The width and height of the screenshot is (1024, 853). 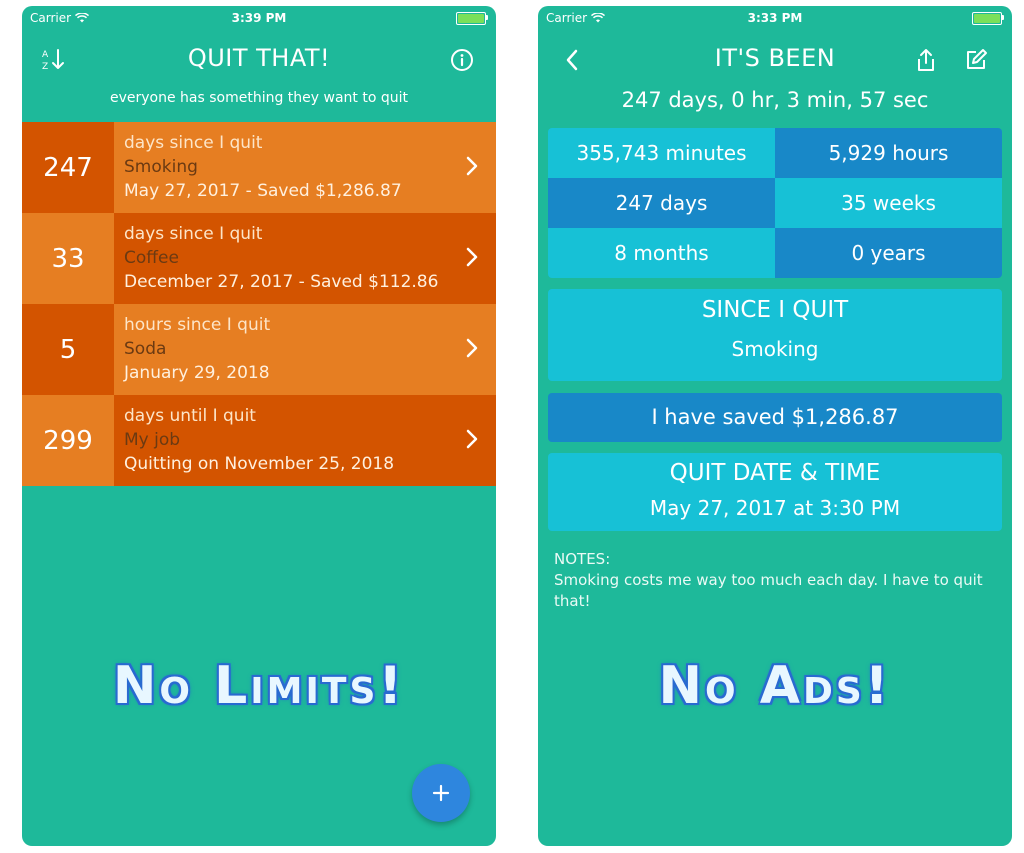 What do you see at coordinates (190, 416) in the screenshot?
I see `item-label: days until I quit` at bounding box center [190, 416].